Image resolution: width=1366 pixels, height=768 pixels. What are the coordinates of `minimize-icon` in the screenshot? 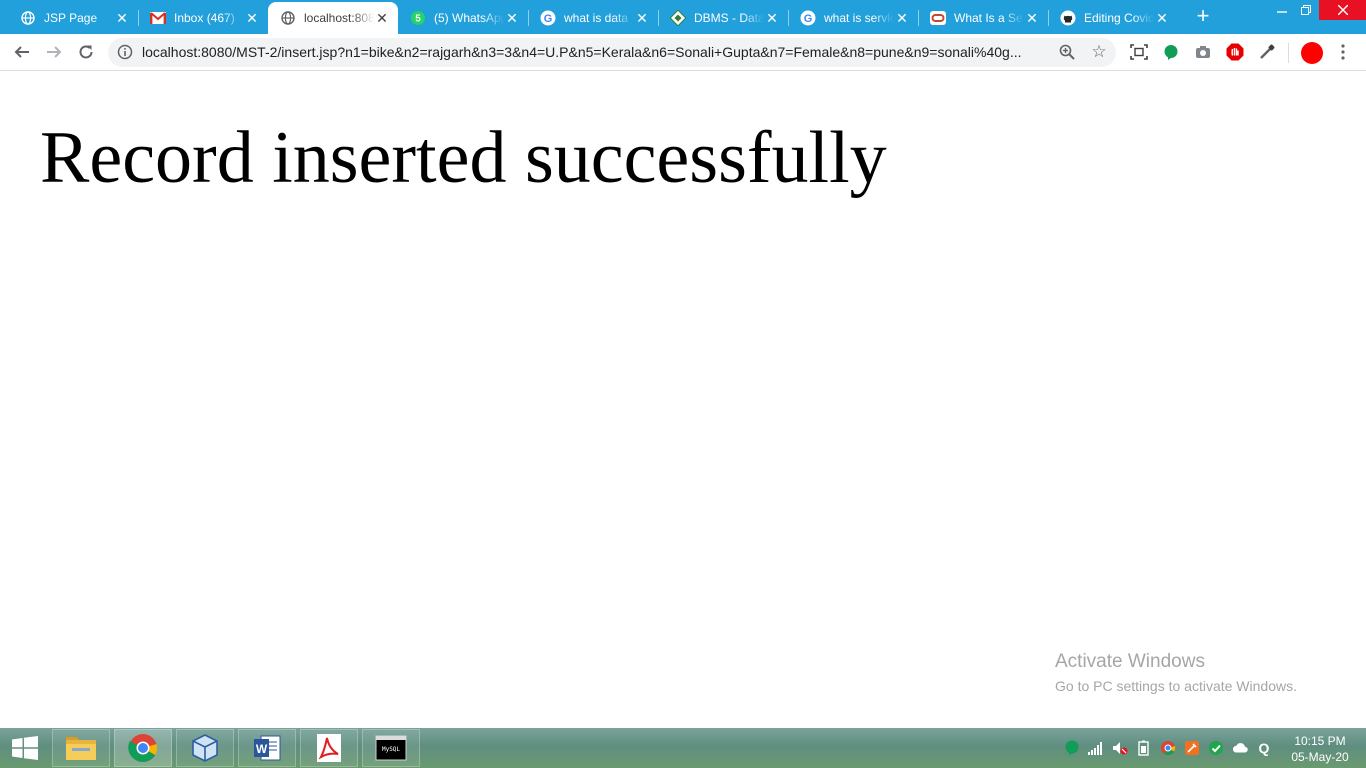 It's located at (1282, 12).